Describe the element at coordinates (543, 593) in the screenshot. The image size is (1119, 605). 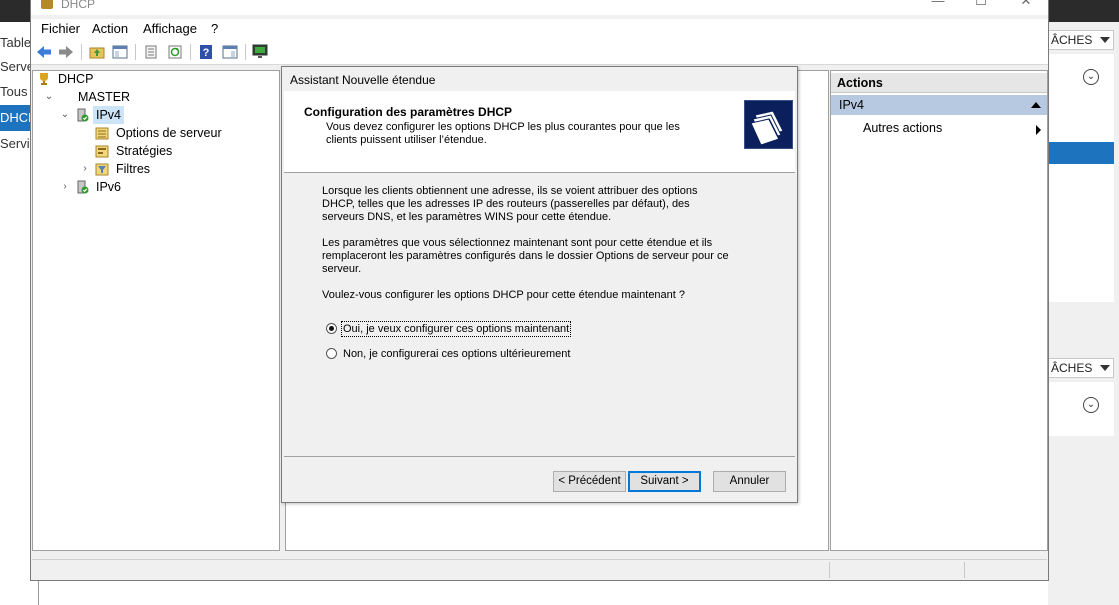
I see `background-bottom-strip` at that location.